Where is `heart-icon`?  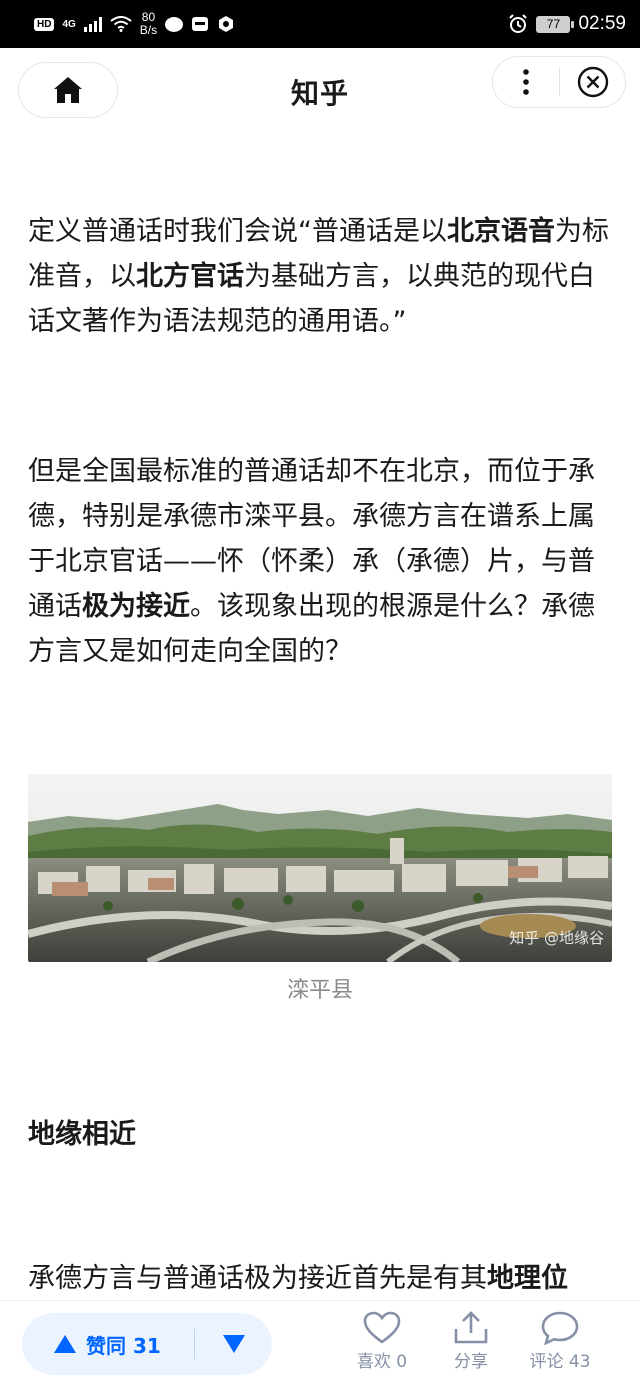
heart-icon is located at coordinates (382, 1327).